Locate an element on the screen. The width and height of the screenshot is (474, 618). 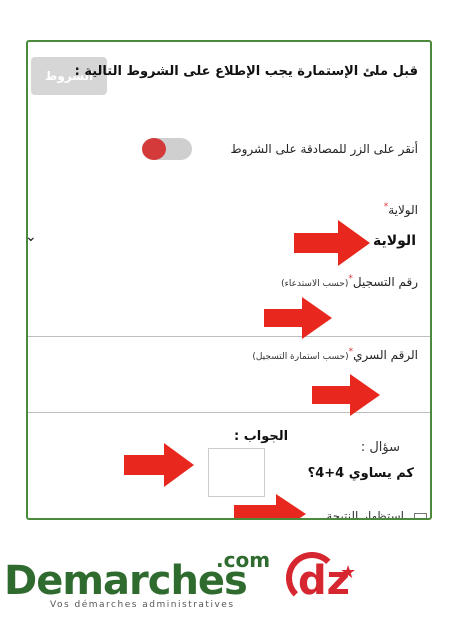
registration-label-text: رقم التسجيل is located at coordinates (385, 282).